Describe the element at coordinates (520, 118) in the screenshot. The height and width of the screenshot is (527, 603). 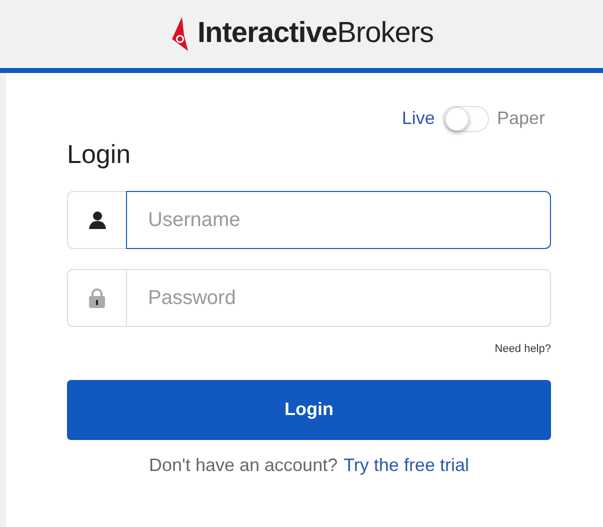
I see `paper-label: Paper` at that location.